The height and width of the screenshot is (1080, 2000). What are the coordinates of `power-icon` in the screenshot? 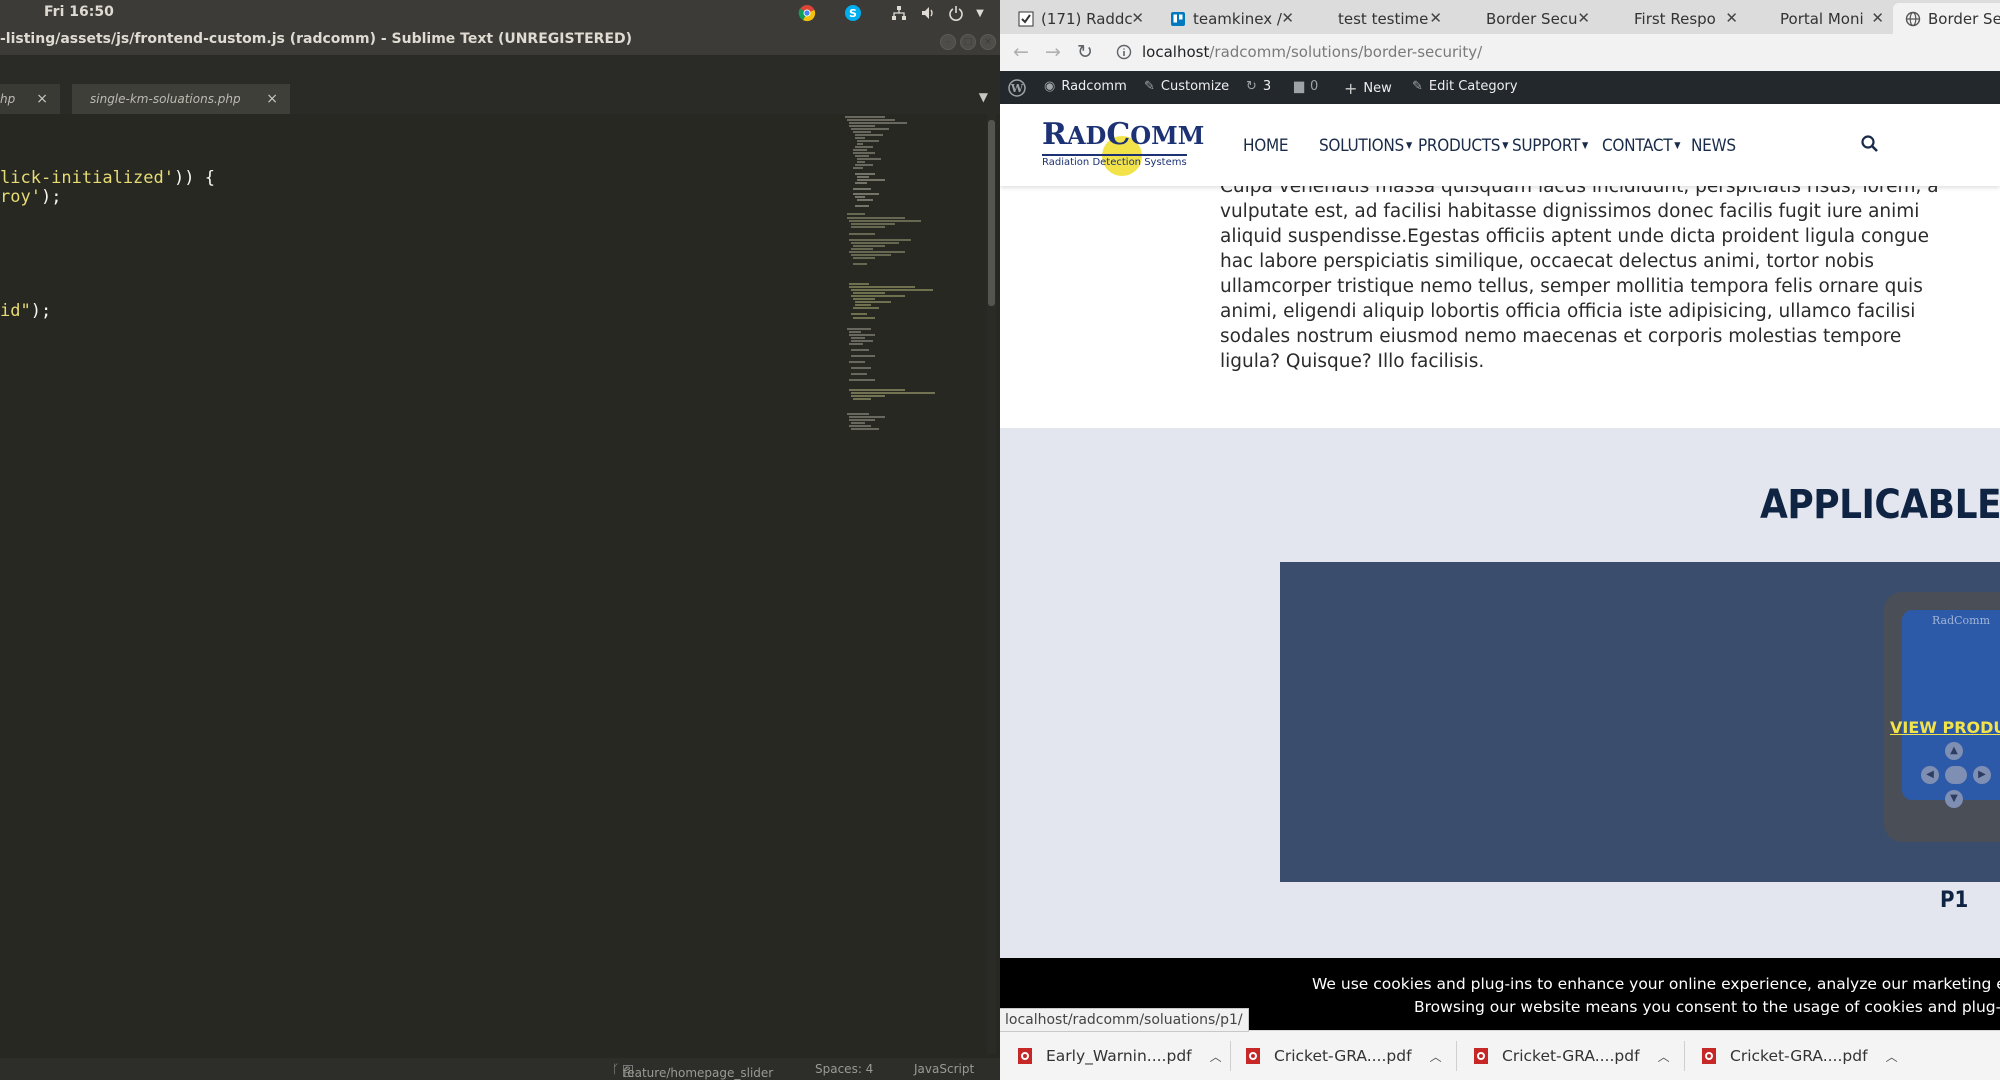 It's located at (956, 13).